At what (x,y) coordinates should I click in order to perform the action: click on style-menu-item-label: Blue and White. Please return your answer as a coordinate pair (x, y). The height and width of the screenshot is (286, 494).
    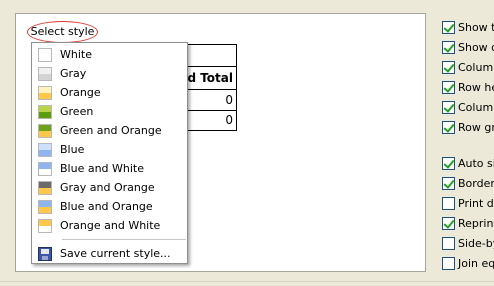
    Looking at the image, I should click on (102, 168).